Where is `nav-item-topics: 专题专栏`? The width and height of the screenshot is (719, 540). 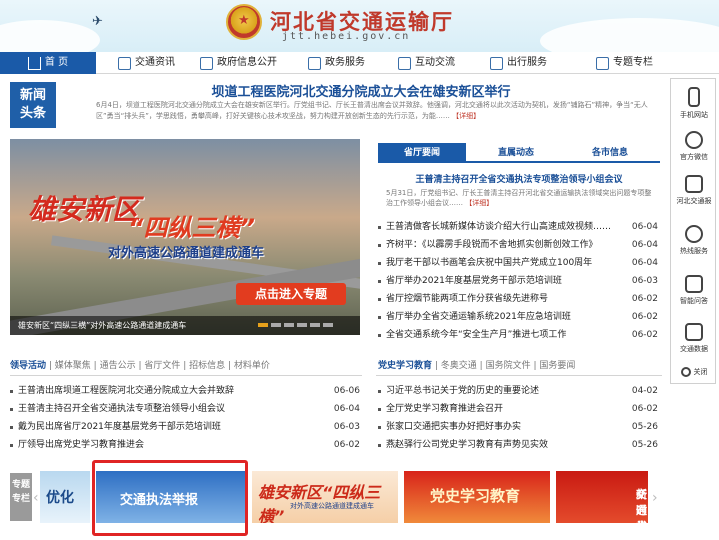
nav-item-topics: 专题专栏 is located at coordinates (624, 63).